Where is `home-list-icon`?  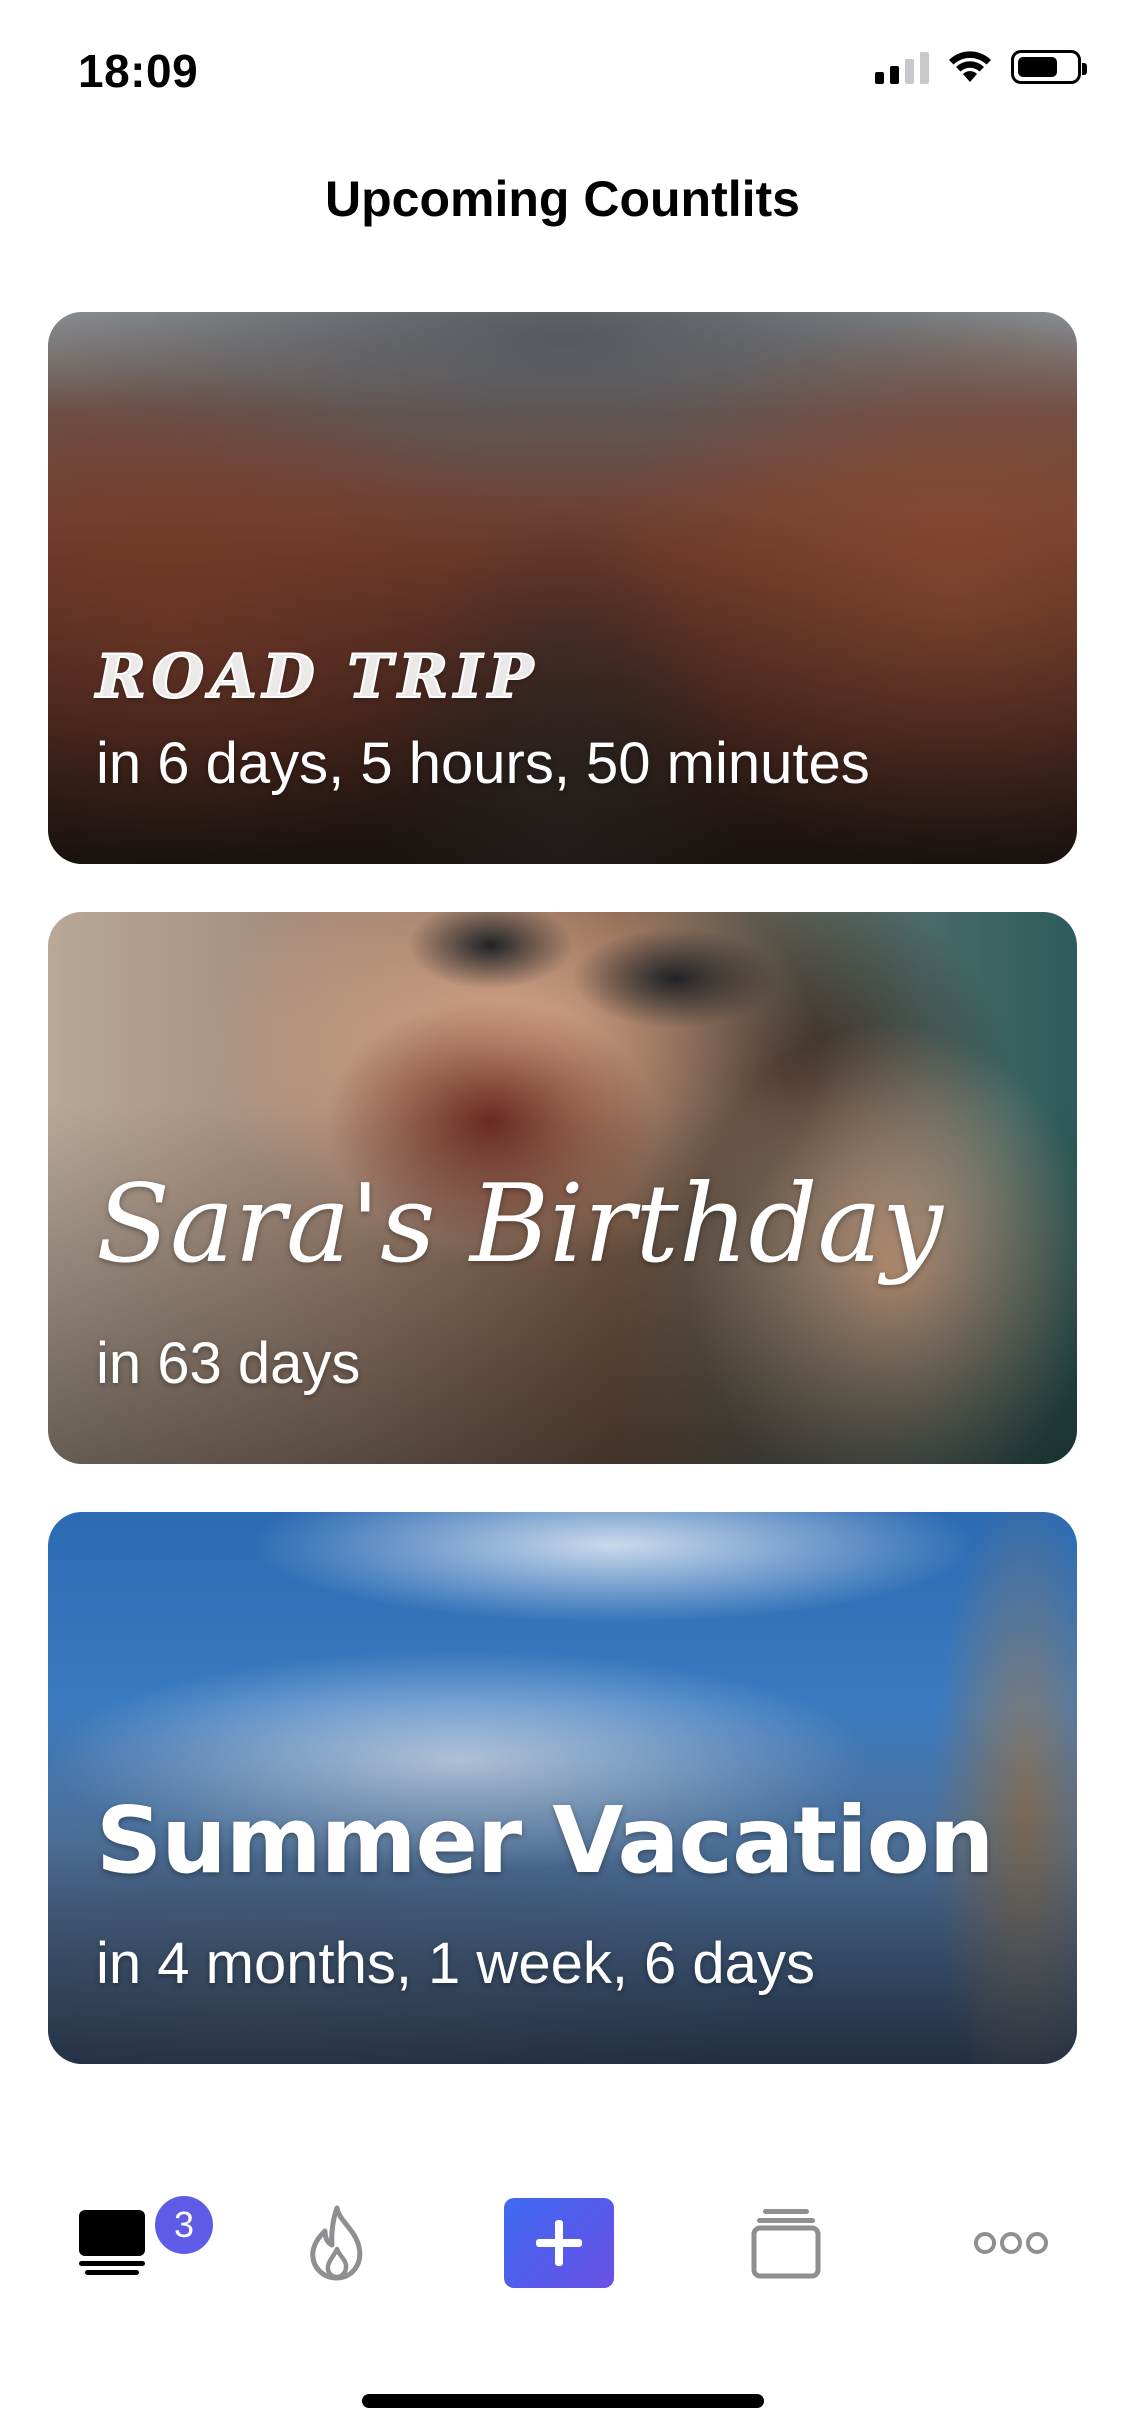 home-list-icon is located at coordinates (112, 2242).